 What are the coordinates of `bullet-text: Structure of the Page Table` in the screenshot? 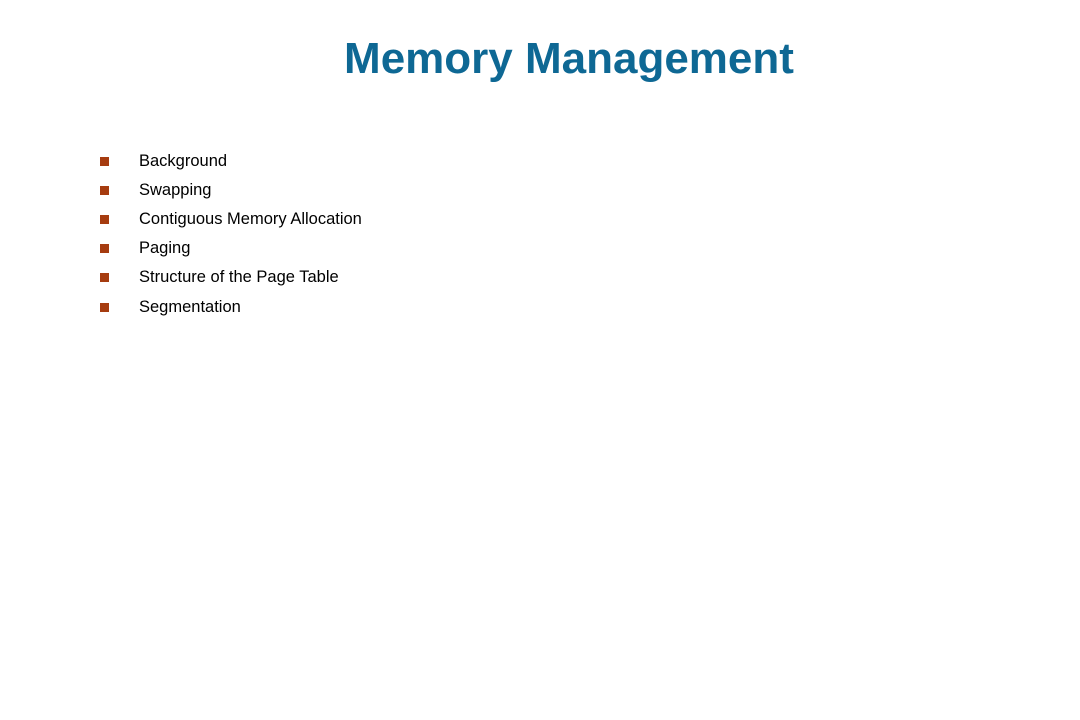 It's located at (239, 277).